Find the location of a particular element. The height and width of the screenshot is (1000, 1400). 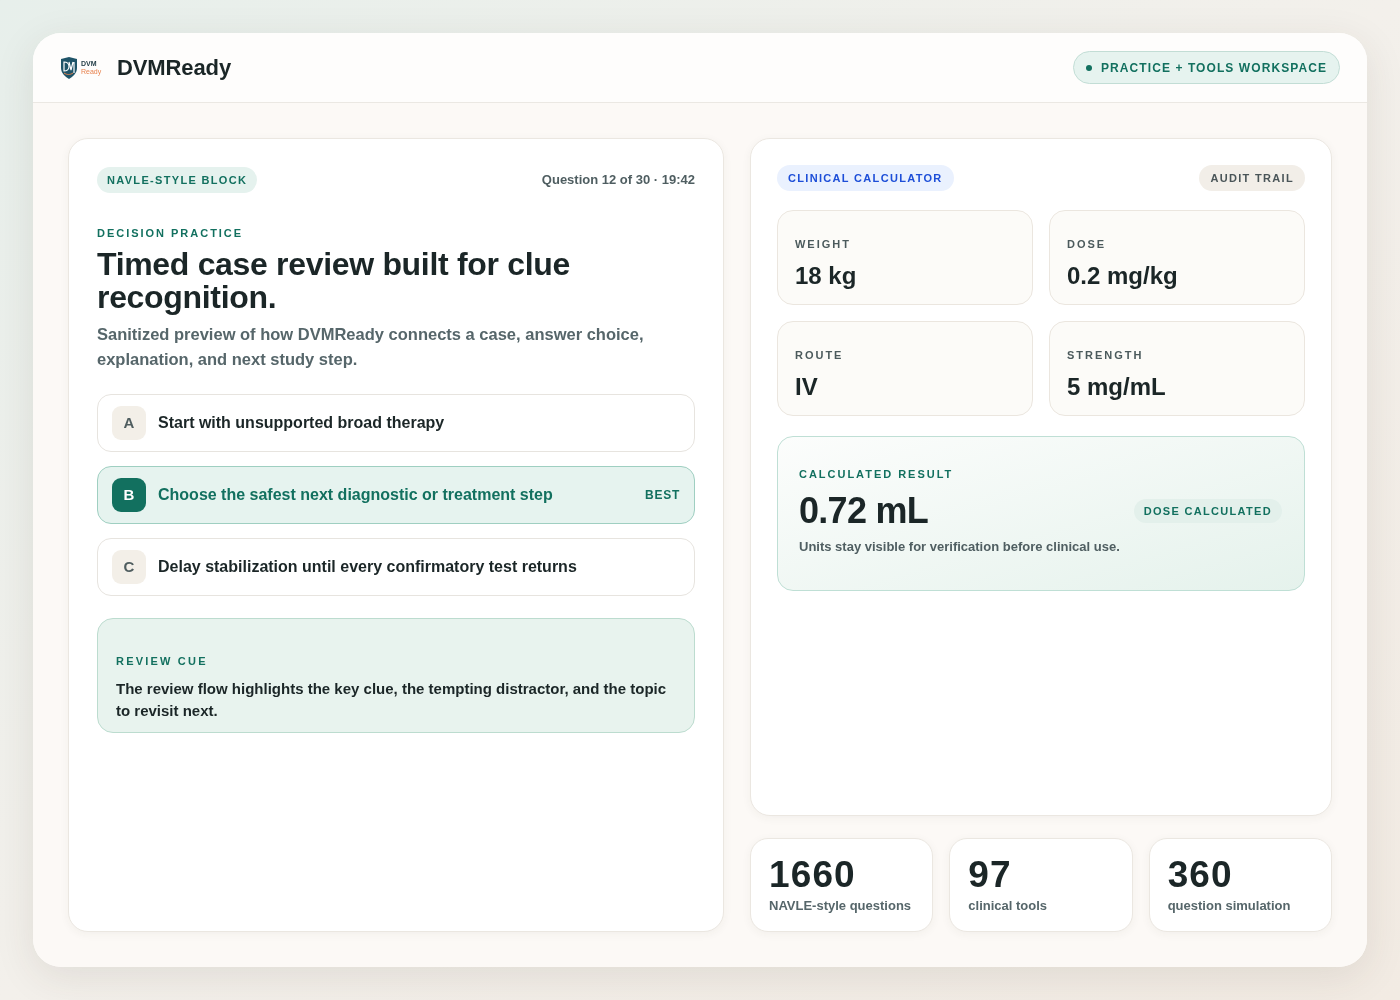

stat-value: 1660 is located at coordinates (813, 875).